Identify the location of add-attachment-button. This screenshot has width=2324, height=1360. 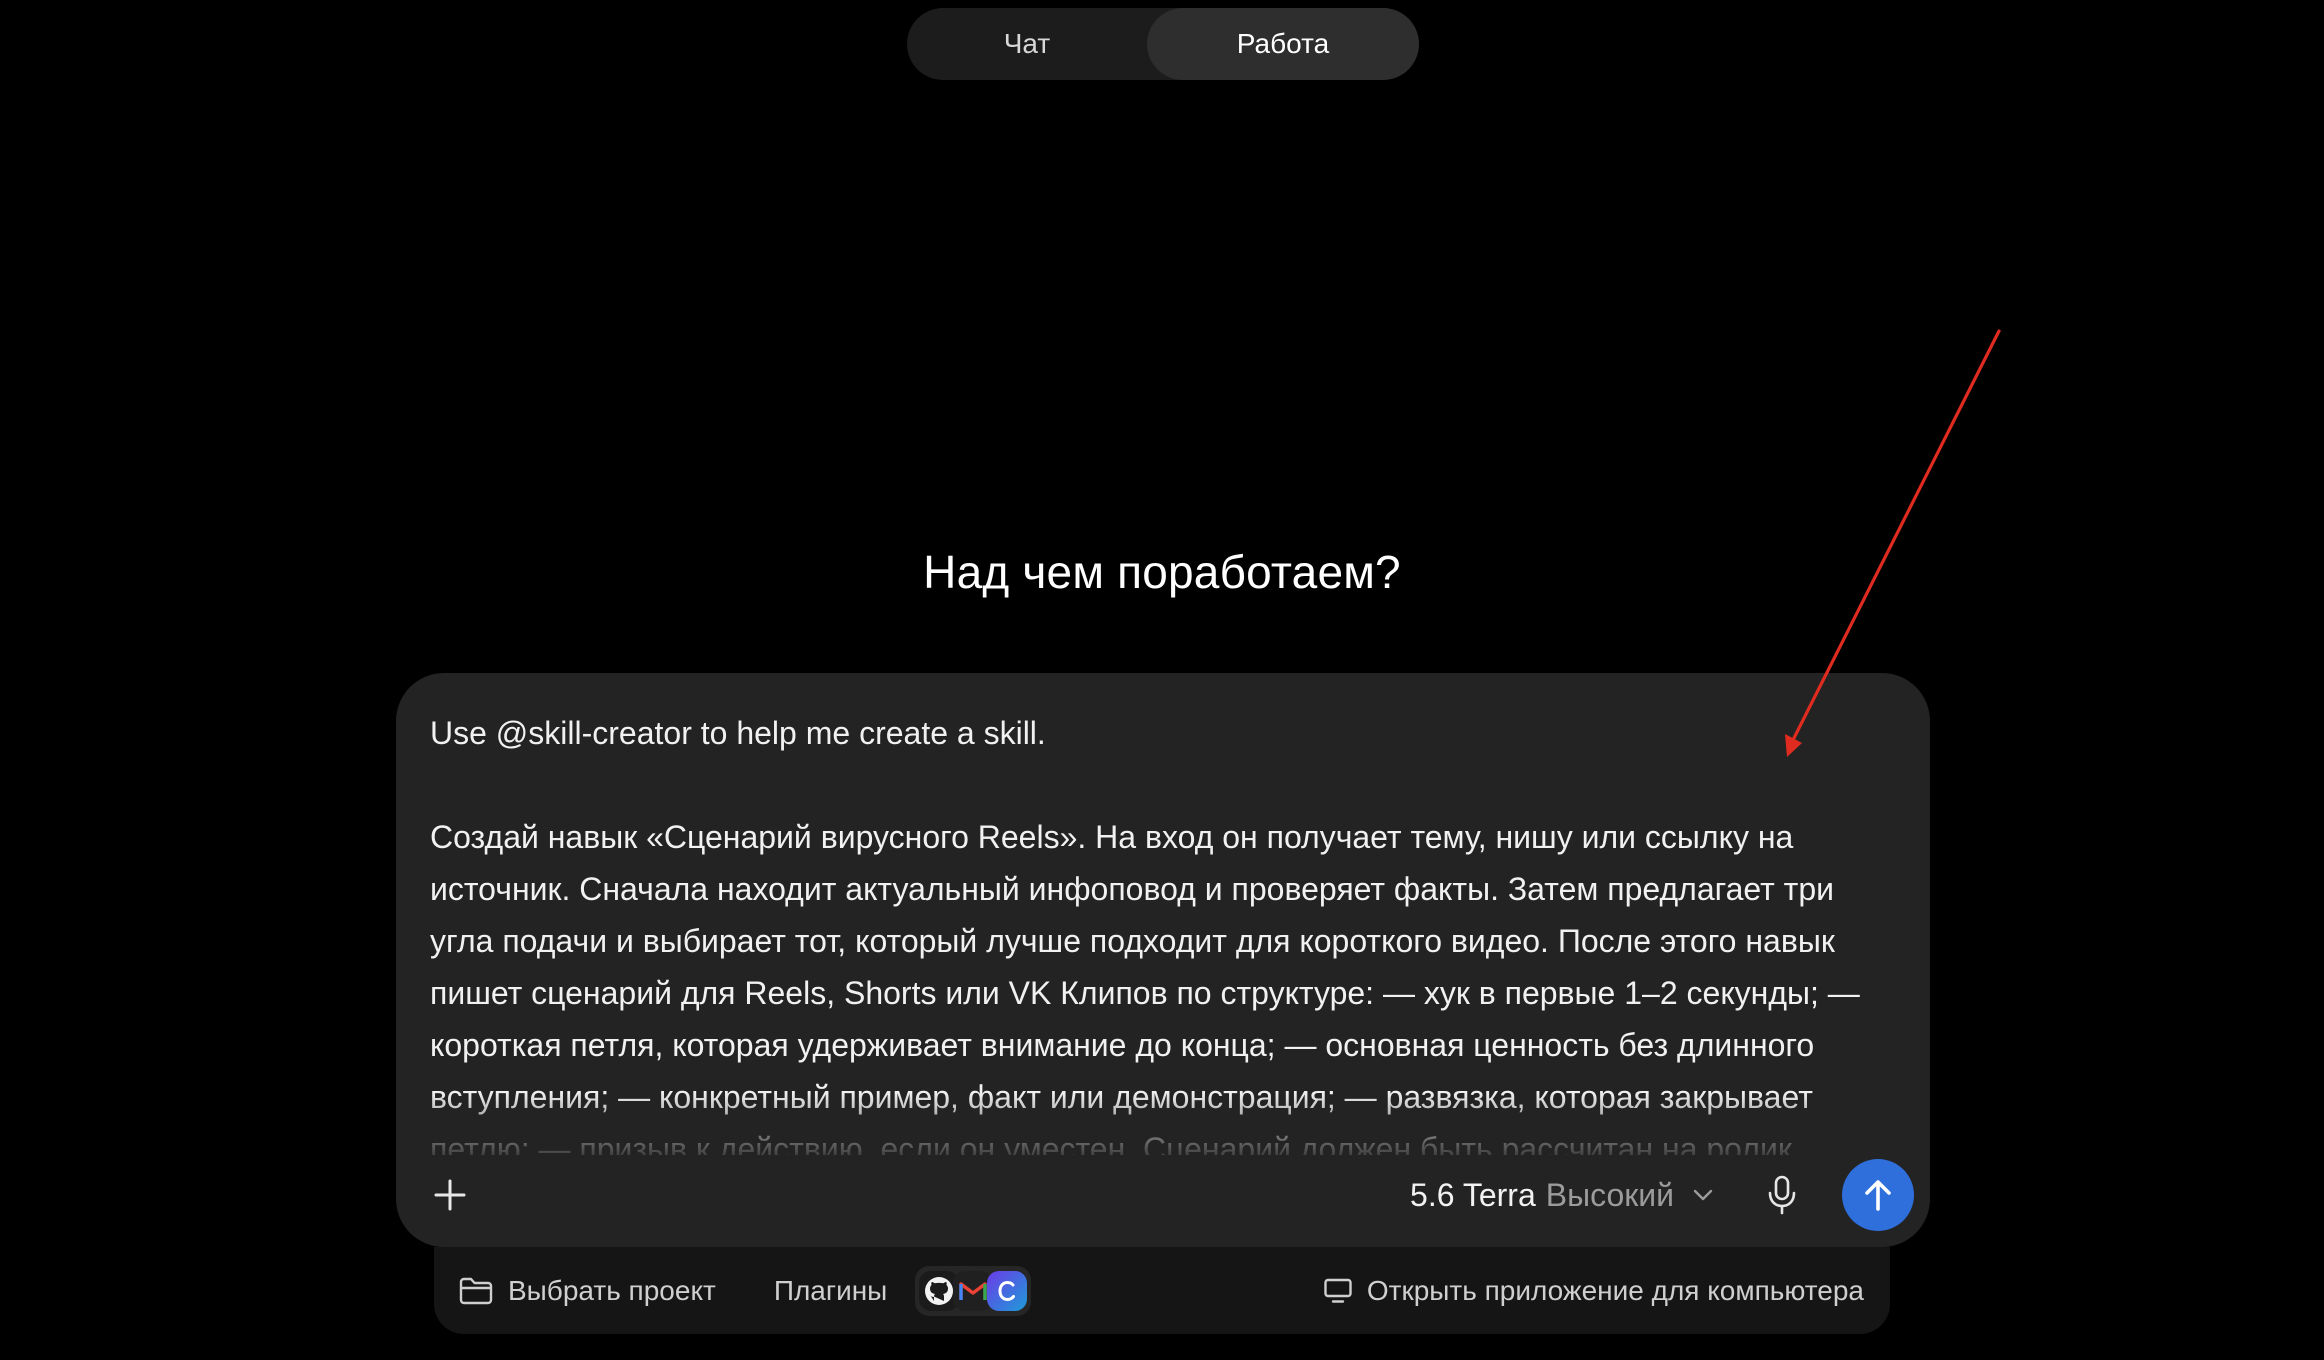
(450, 1195).